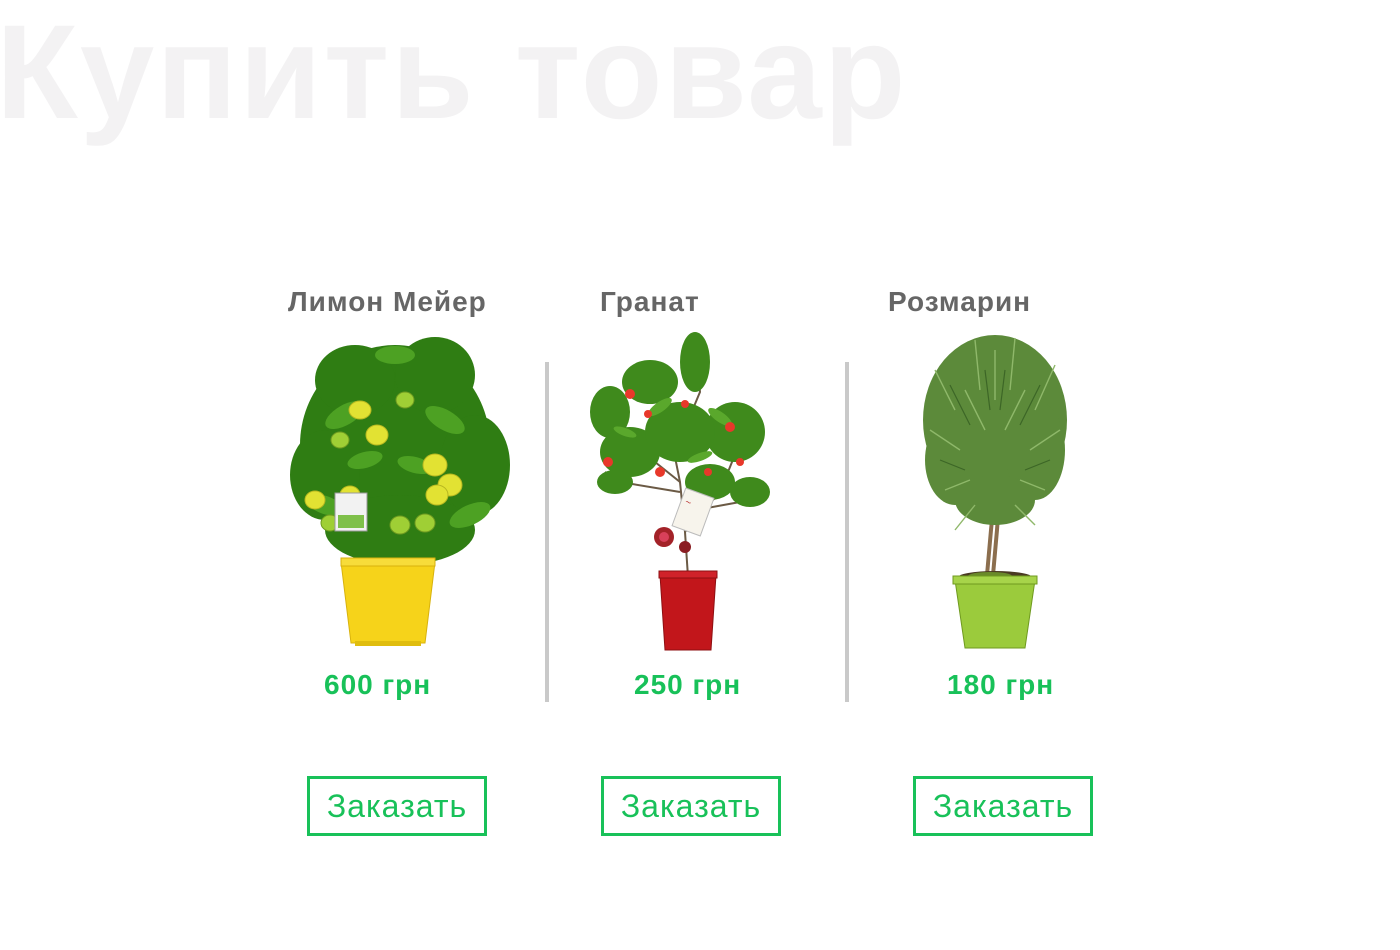  Describe the element at coordinates (387, 301) in the screenshot. I see `product-name: Лимон Мейер` at that location.